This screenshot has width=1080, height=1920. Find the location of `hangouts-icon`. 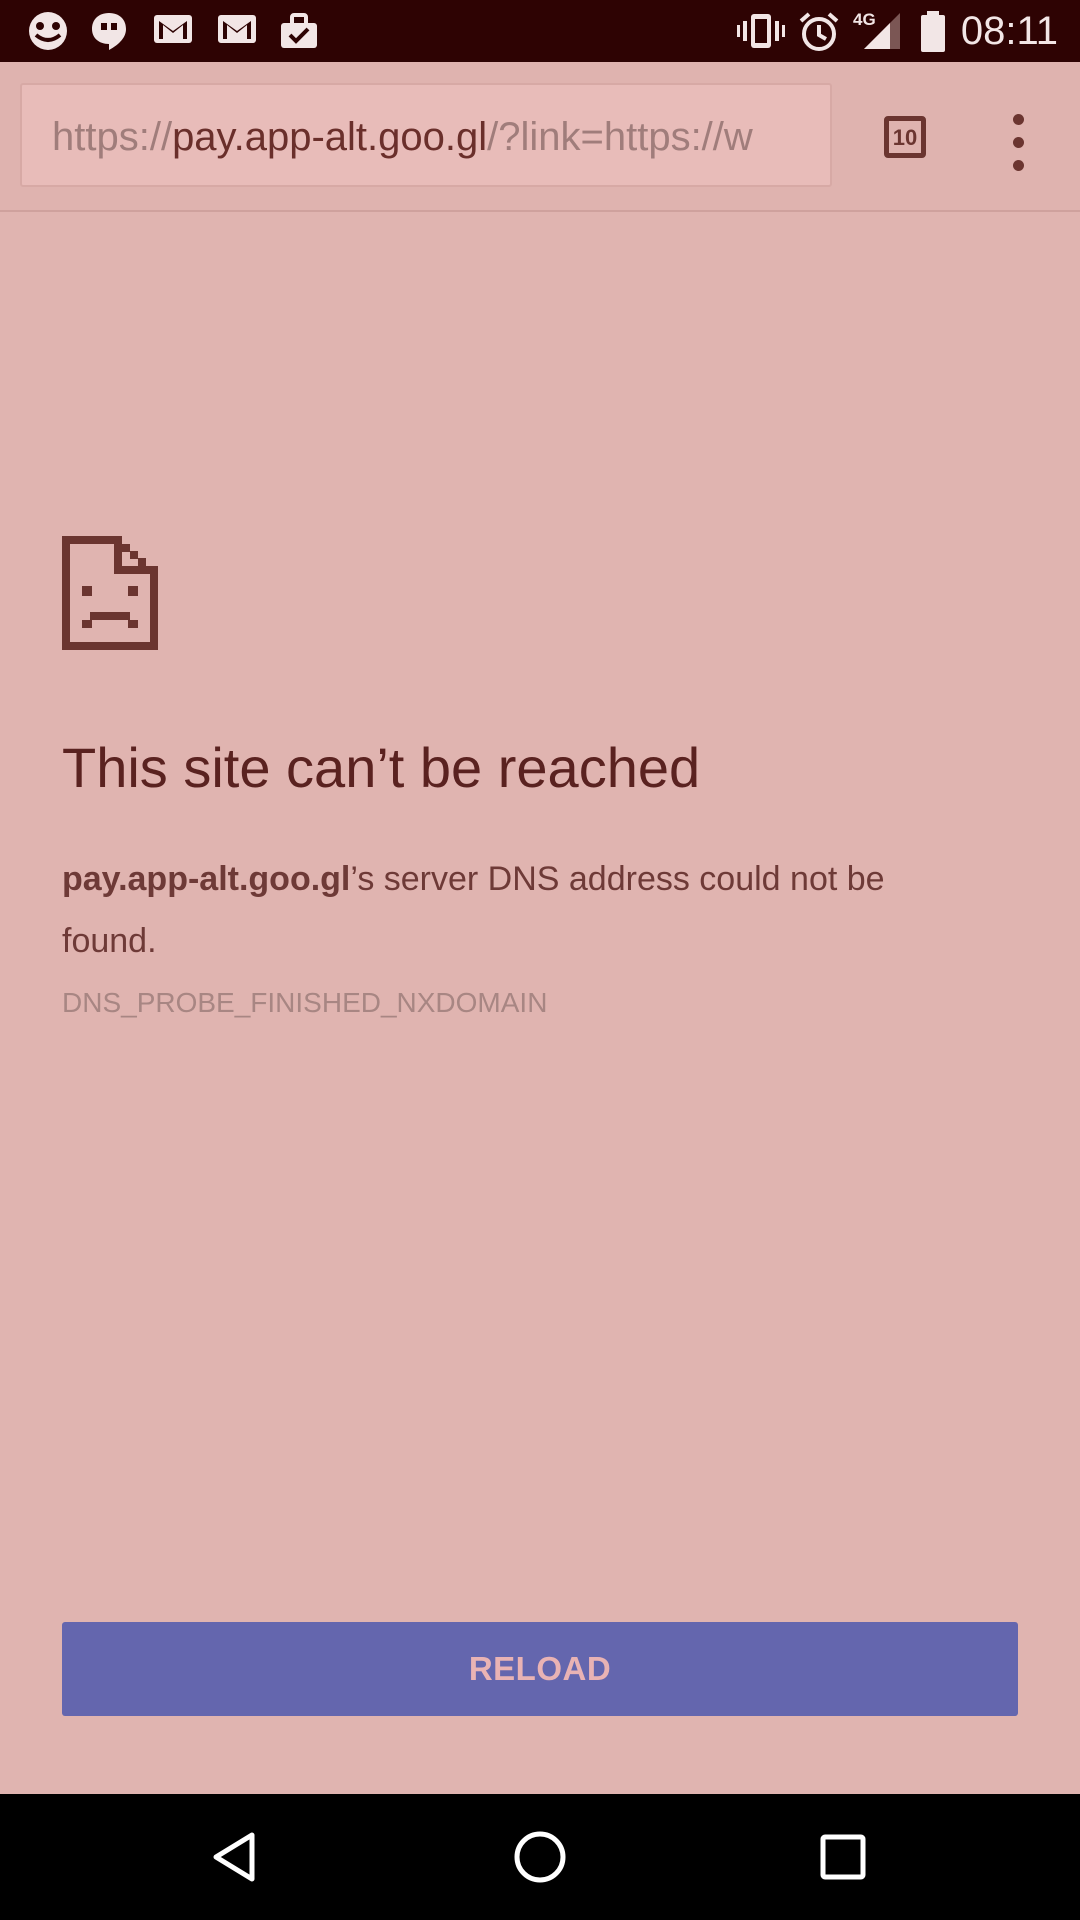

hangouts-icon is located at coordinates (48, 31).